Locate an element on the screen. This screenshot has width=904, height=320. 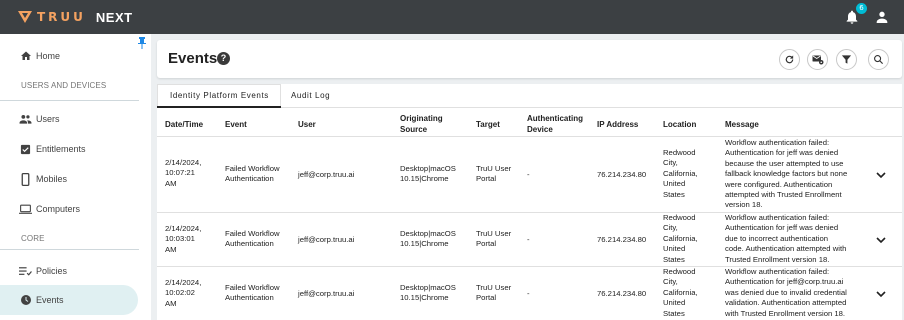
column-header-line: Source is located at coordinates (414, 129).